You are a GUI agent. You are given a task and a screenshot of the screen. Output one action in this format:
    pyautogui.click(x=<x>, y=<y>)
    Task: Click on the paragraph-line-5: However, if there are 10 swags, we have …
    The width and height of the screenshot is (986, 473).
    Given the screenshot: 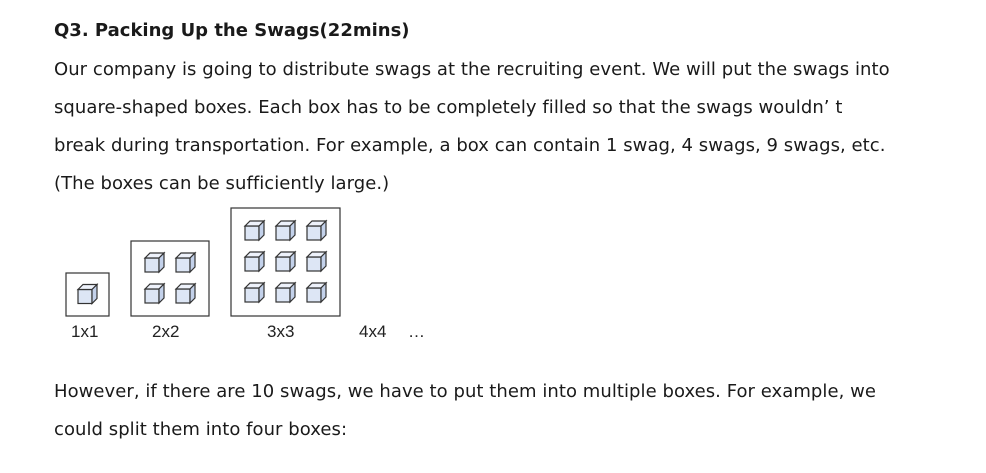 What is the action you would take?
    pyautogui.click(x=465, y=391)
    